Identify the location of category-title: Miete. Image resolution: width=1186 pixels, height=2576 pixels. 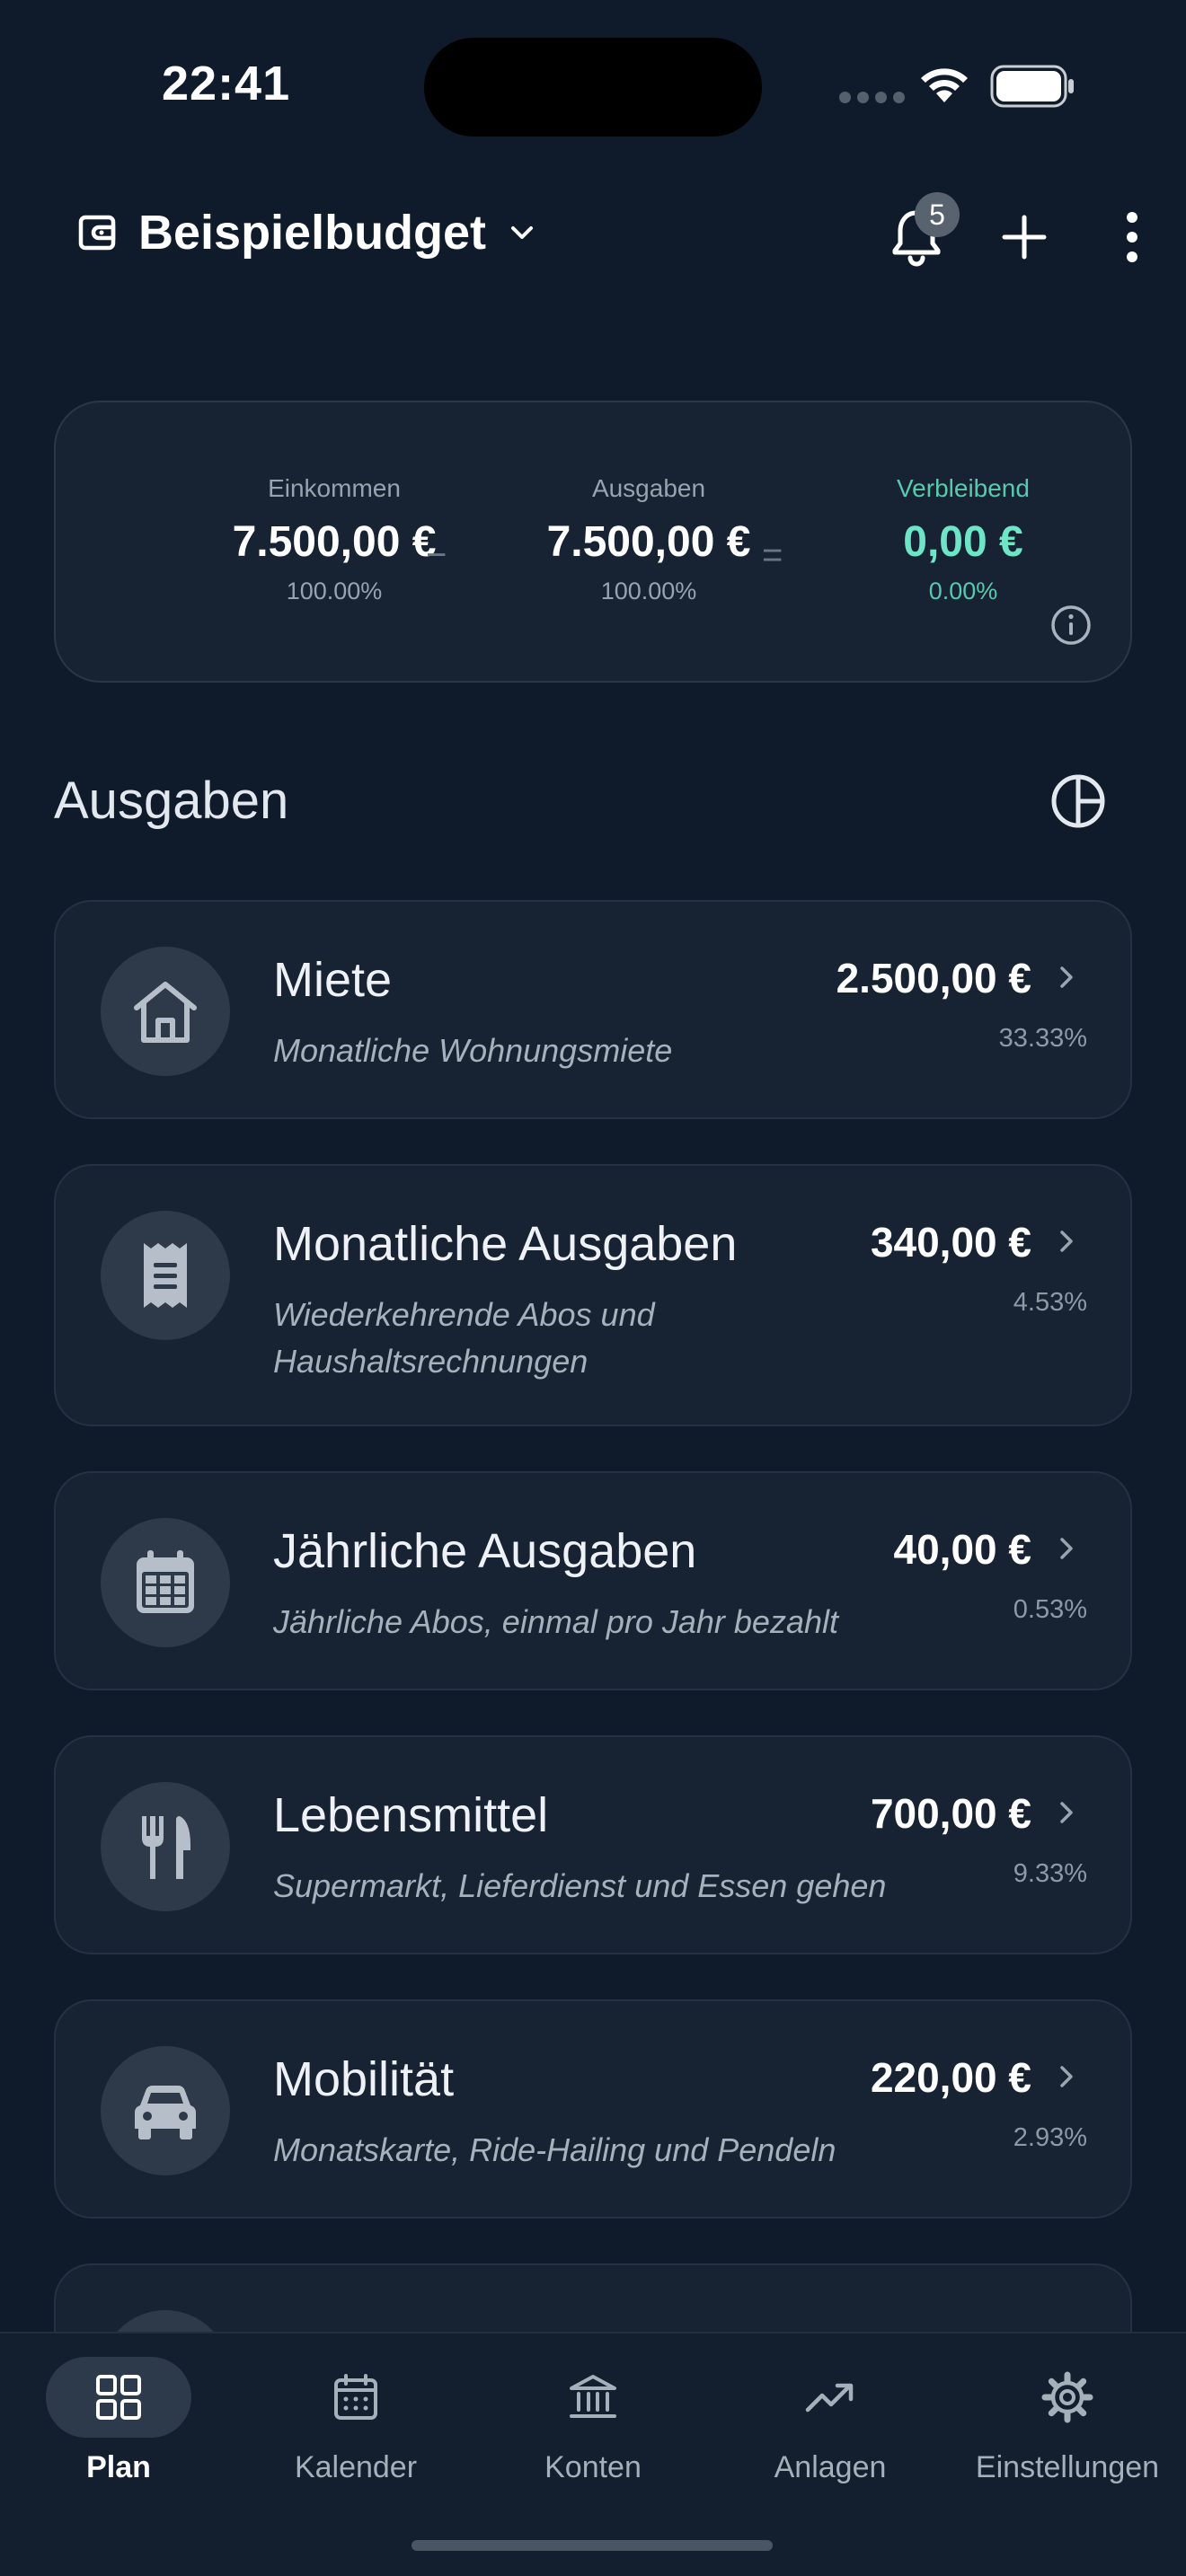
(333, 980).